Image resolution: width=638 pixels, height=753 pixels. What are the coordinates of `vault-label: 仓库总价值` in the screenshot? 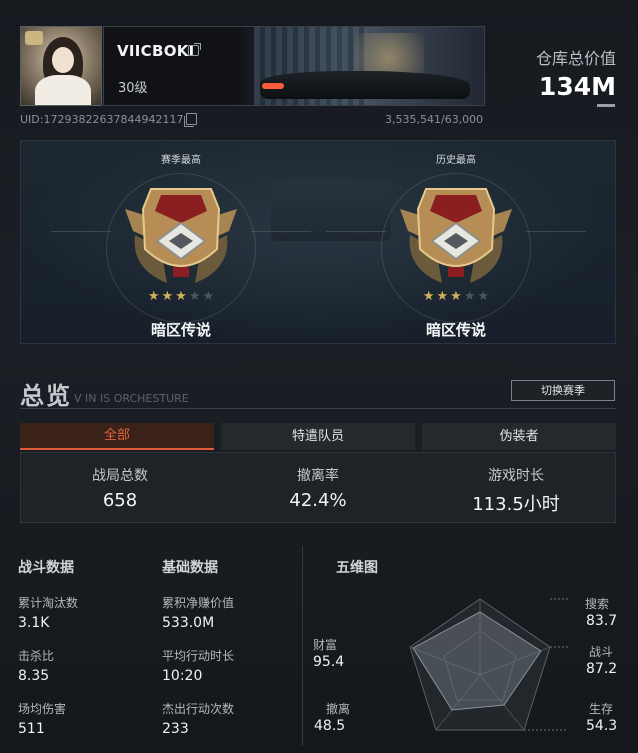 It's located at (575, 58).